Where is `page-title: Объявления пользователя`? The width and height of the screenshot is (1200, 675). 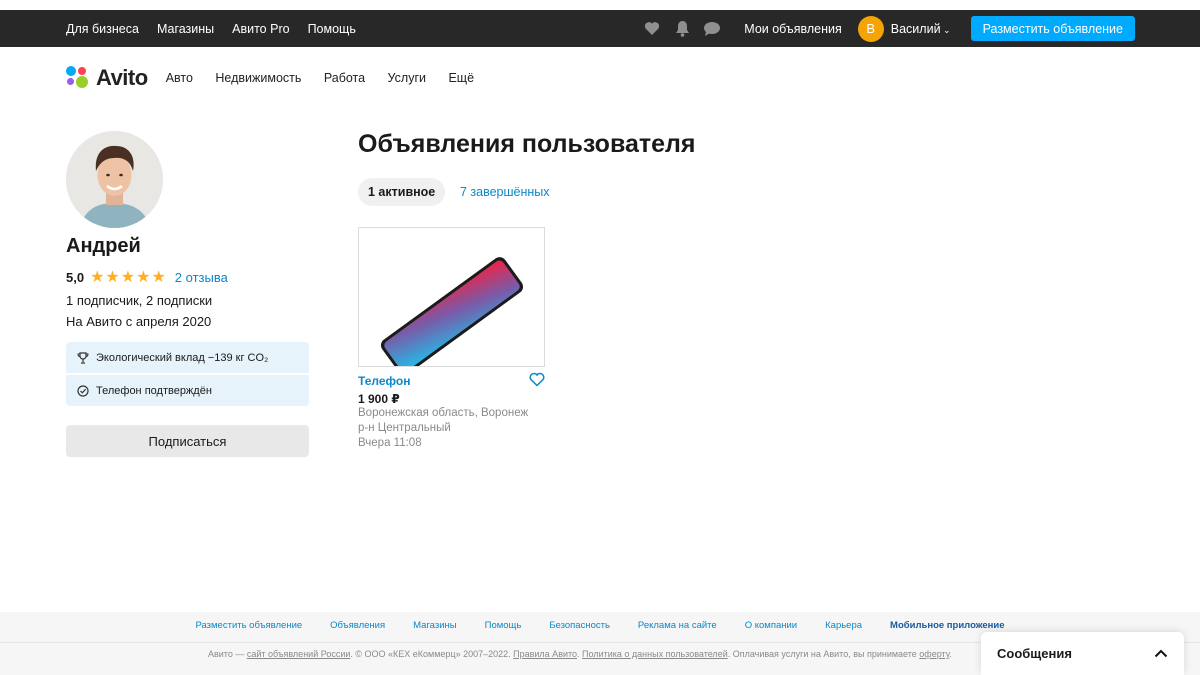
page-title: Объявления пользователя is located at coordinates (527, 144).